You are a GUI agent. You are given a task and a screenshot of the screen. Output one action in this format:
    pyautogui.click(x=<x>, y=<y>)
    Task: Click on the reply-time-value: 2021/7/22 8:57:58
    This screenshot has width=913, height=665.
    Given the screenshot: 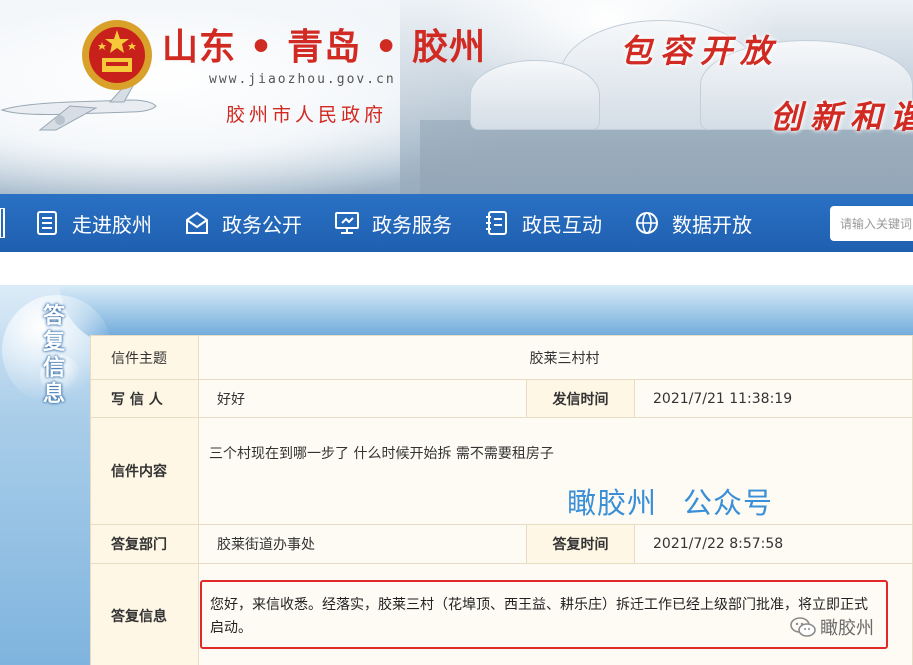 What is the action you would take?
    pyautogui.click(x=773, y=544)
    